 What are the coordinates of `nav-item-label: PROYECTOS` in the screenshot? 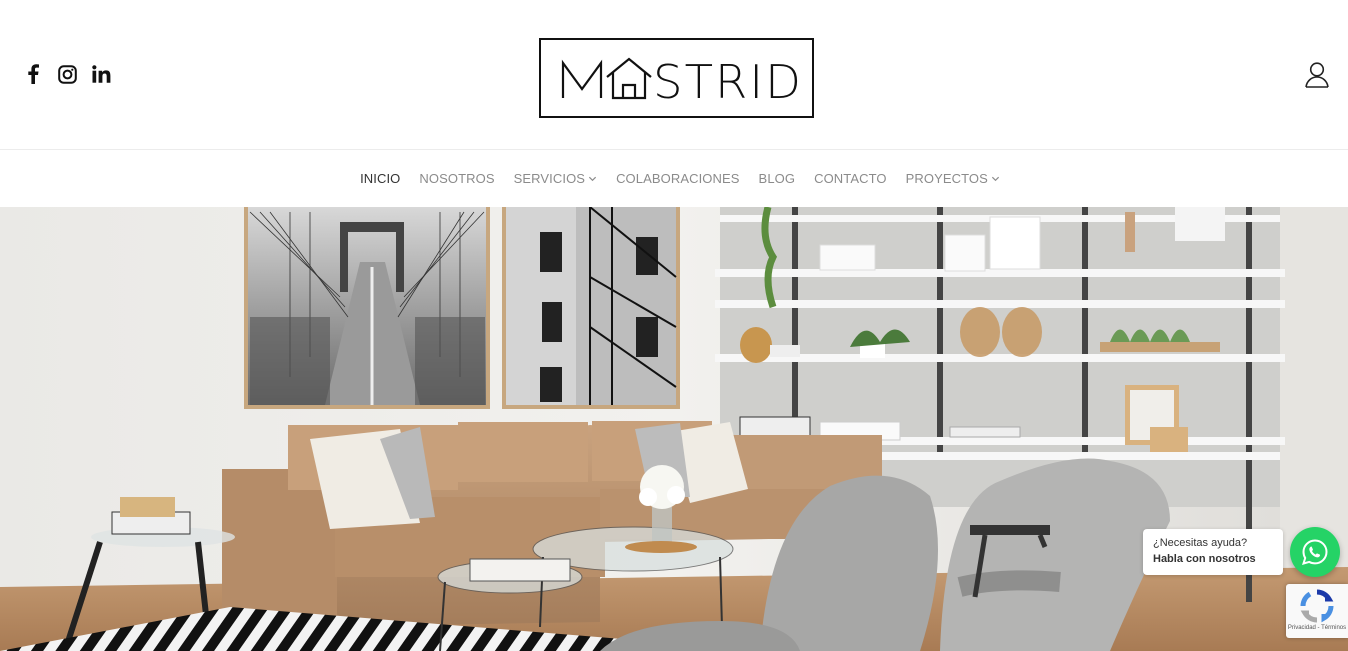 It's located at (946, 178).